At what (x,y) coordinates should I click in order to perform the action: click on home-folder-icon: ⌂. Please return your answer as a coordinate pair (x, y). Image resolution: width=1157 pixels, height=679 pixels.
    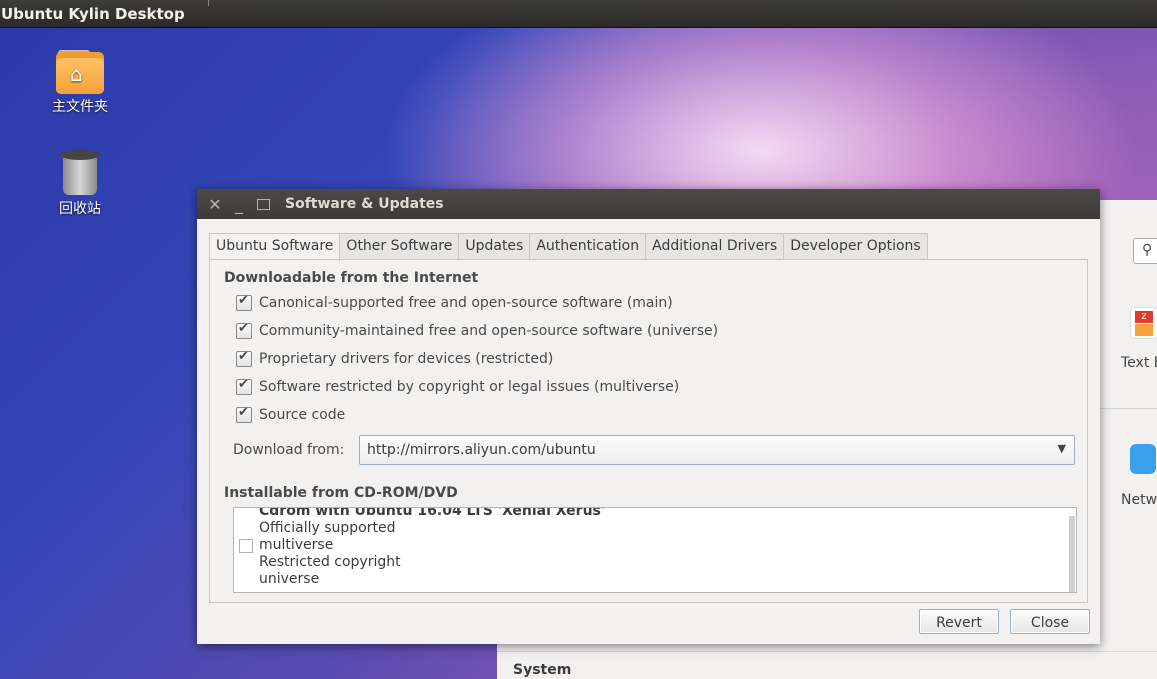
    Looking at the image, I should click on (80, 72).